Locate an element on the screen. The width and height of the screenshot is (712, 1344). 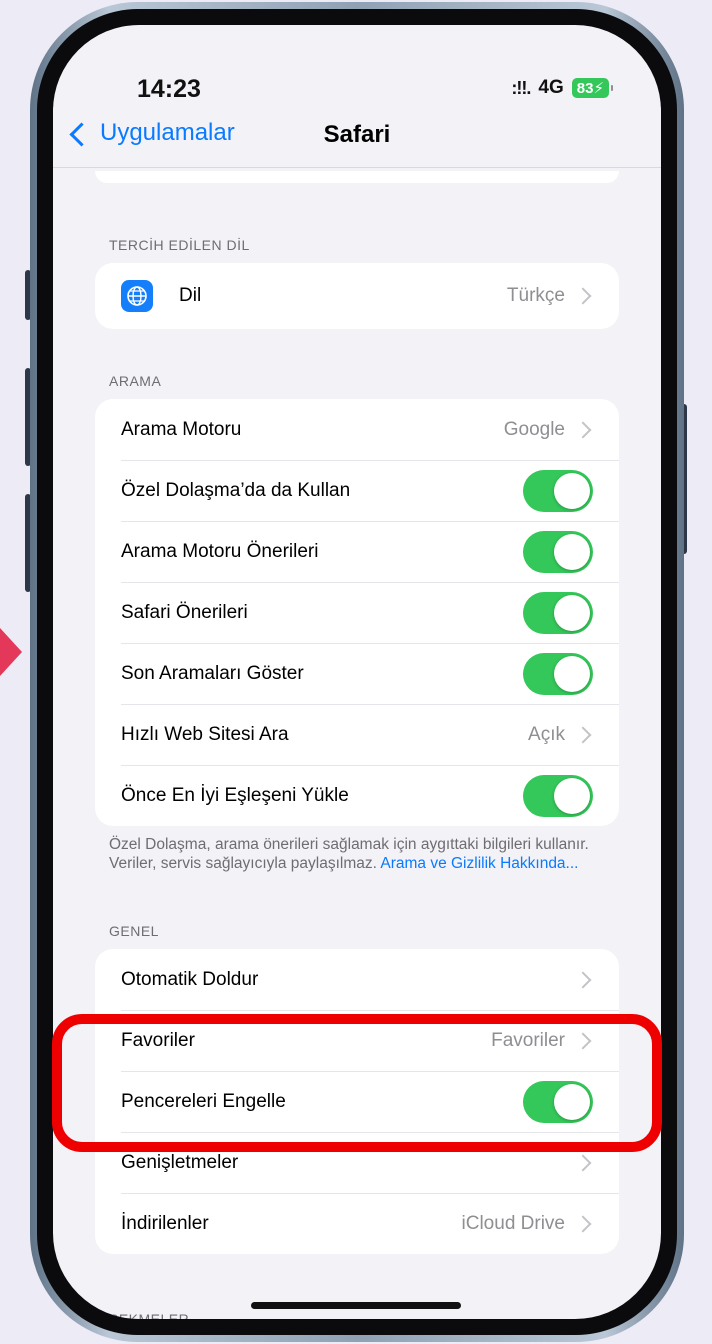
section-header-tabs: SEKMELER is located at coordinates (149, 1315).